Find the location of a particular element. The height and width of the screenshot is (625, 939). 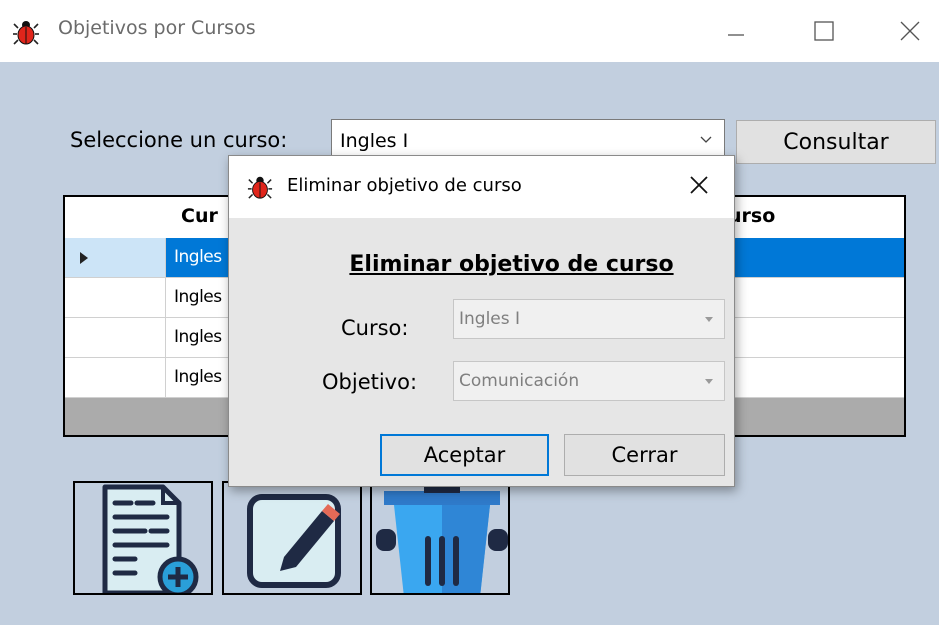

minimize-icon is located at coordinates (736, 35).